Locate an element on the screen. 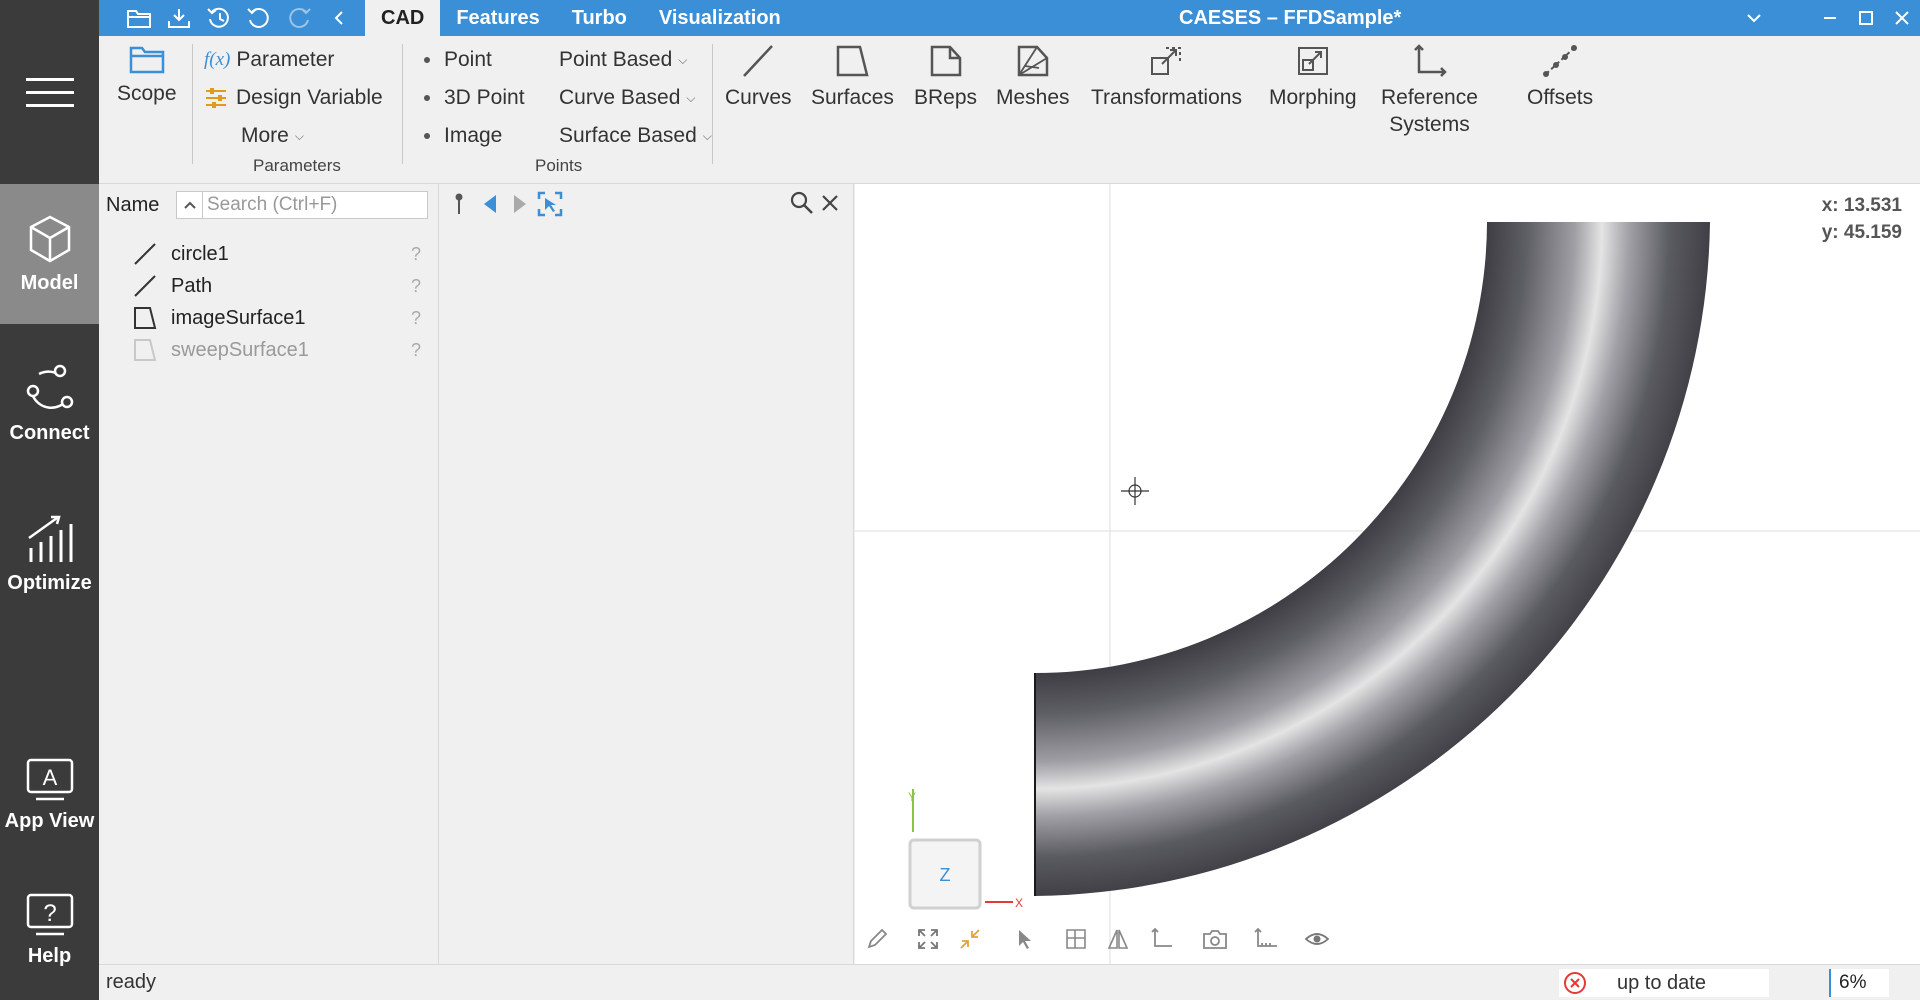  tree-item-imagesurface1: imageSurface1 ? is located at coordinates (281, 318).